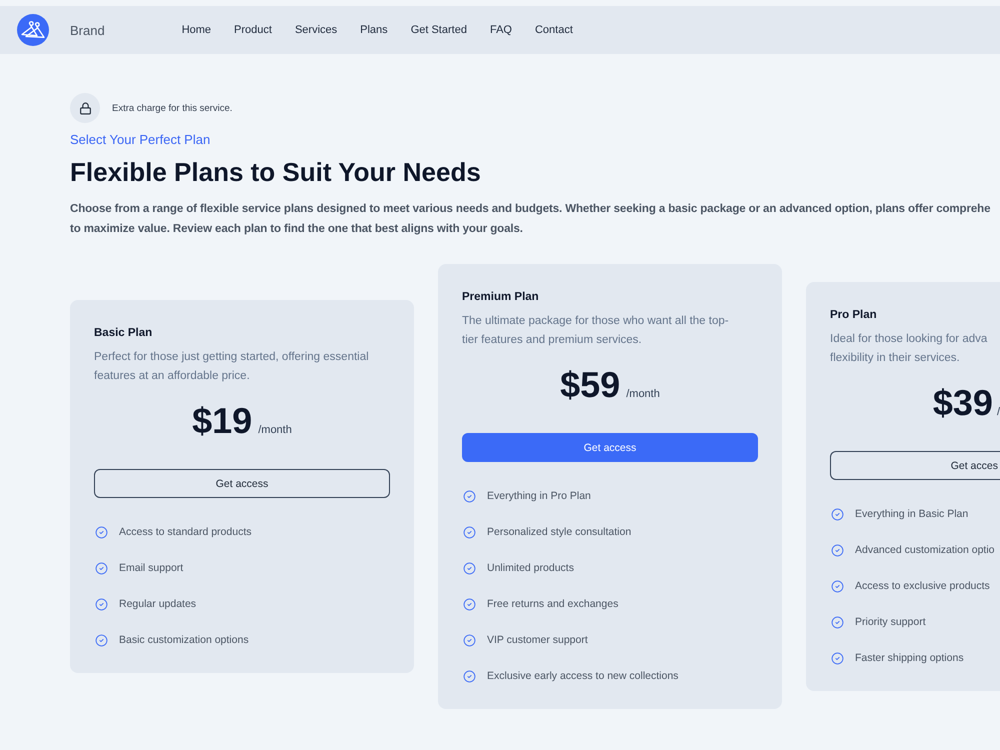 The height and width of the screenshot is (750, 1000). Describe the element at coordinates (501, 297) in the screenshot. I see `plan-title: Premium Plan` at that location.